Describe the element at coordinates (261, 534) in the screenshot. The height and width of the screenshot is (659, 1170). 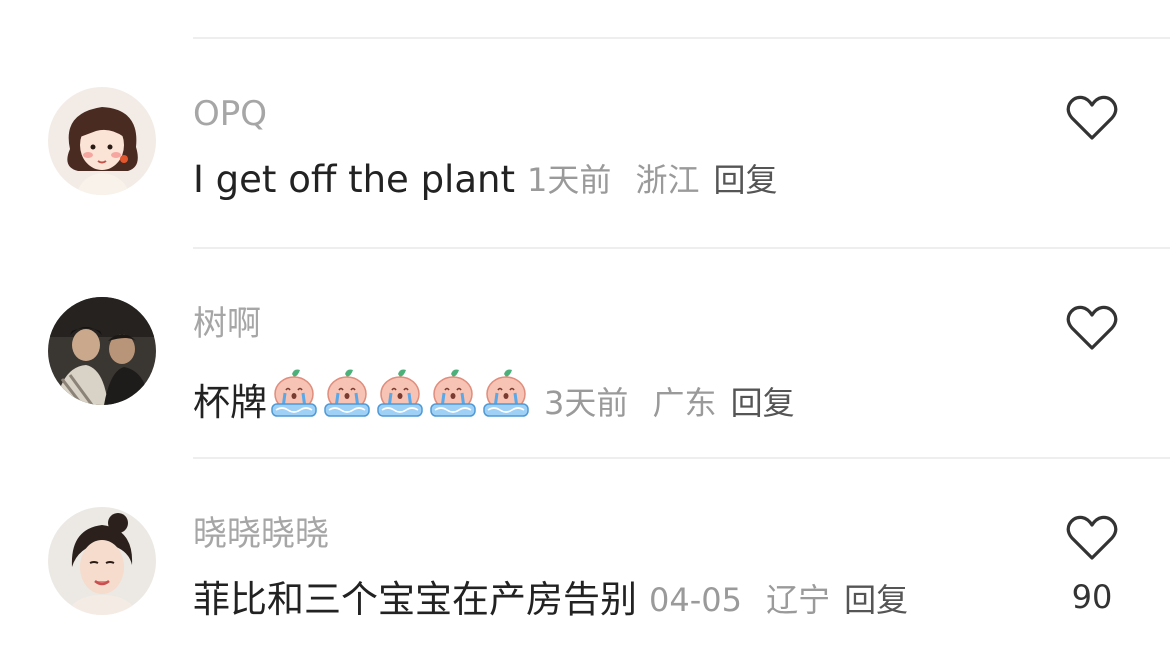
I see `username: 晓晓晓晓` at that location.